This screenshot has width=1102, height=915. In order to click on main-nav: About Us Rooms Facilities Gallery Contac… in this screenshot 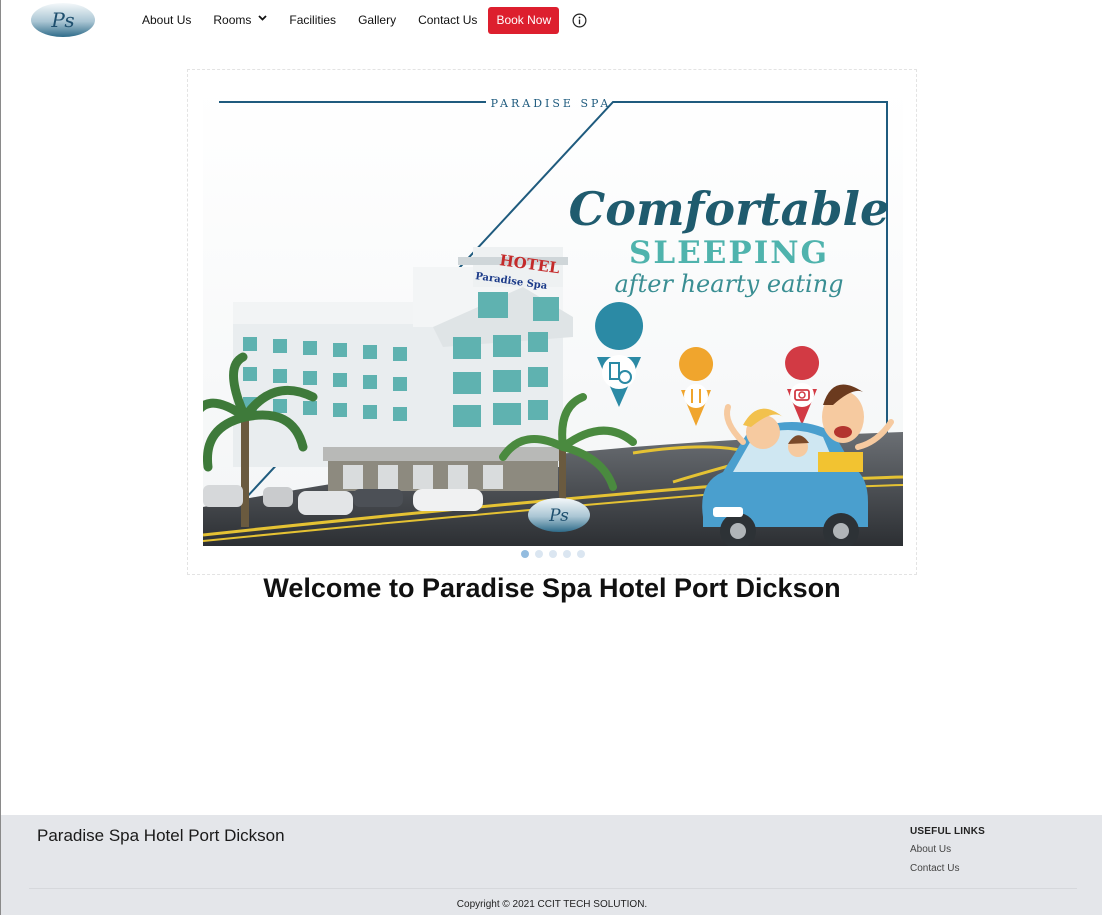, I will do `click(359, 20)`.